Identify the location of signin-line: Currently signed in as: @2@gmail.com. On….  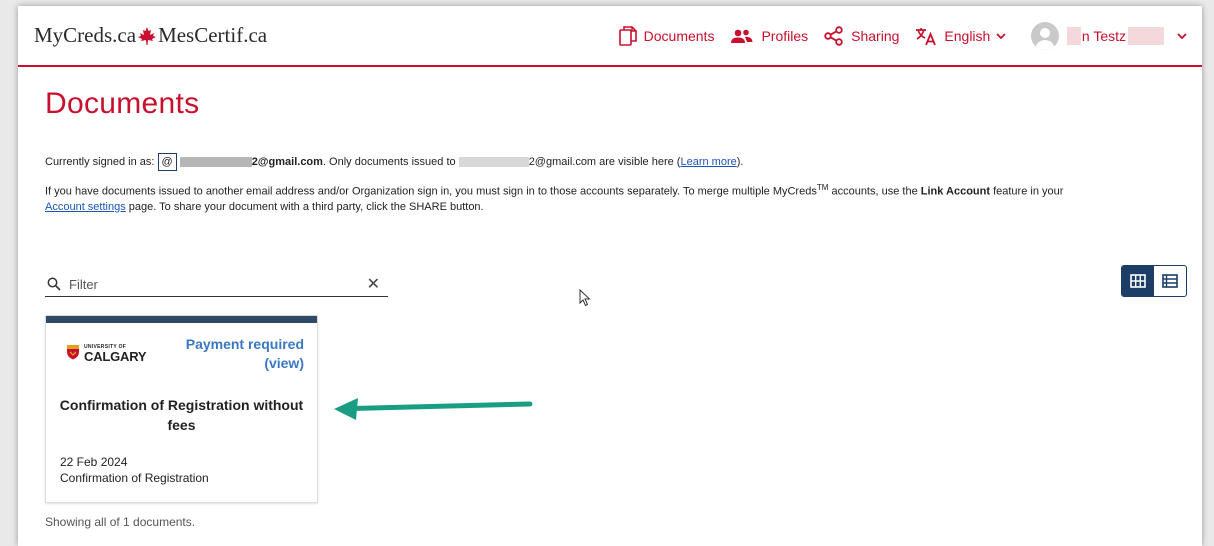
(623, 162).